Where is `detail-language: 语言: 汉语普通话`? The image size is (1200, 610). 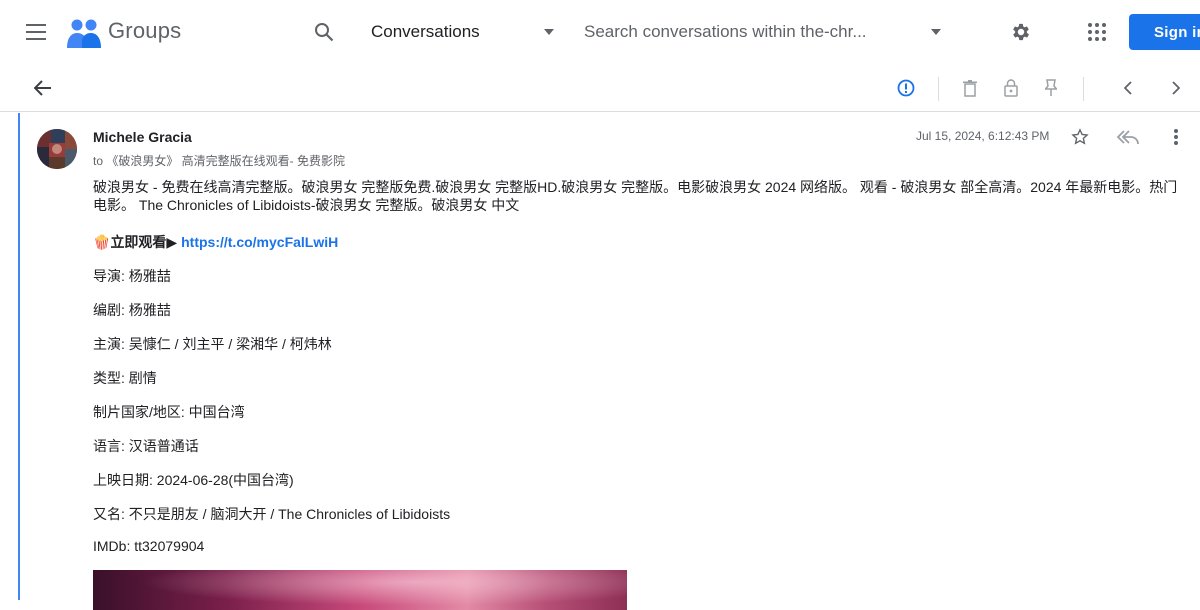
detail-language: 语言: 汉语普通话 is located at coordinates (146, 446).